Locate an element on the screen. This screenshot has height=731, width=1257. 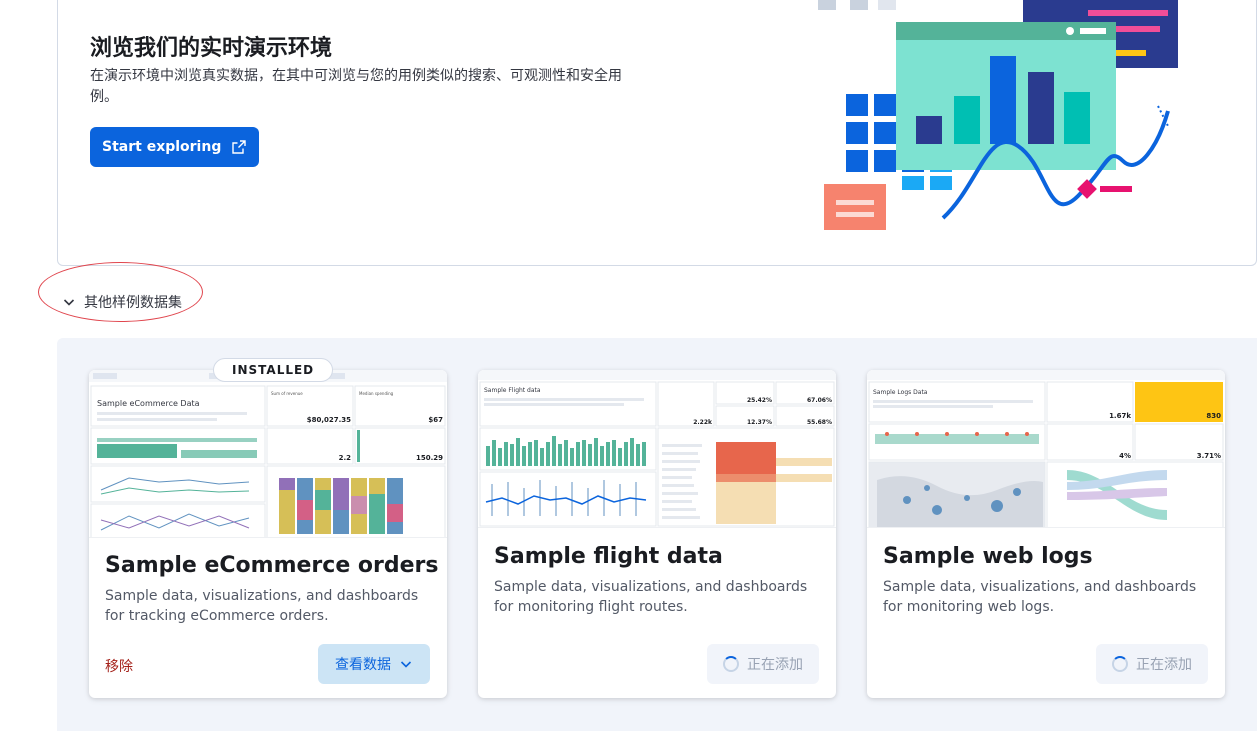
svg-text: 1.67k is located at coordinates (1120, 416).